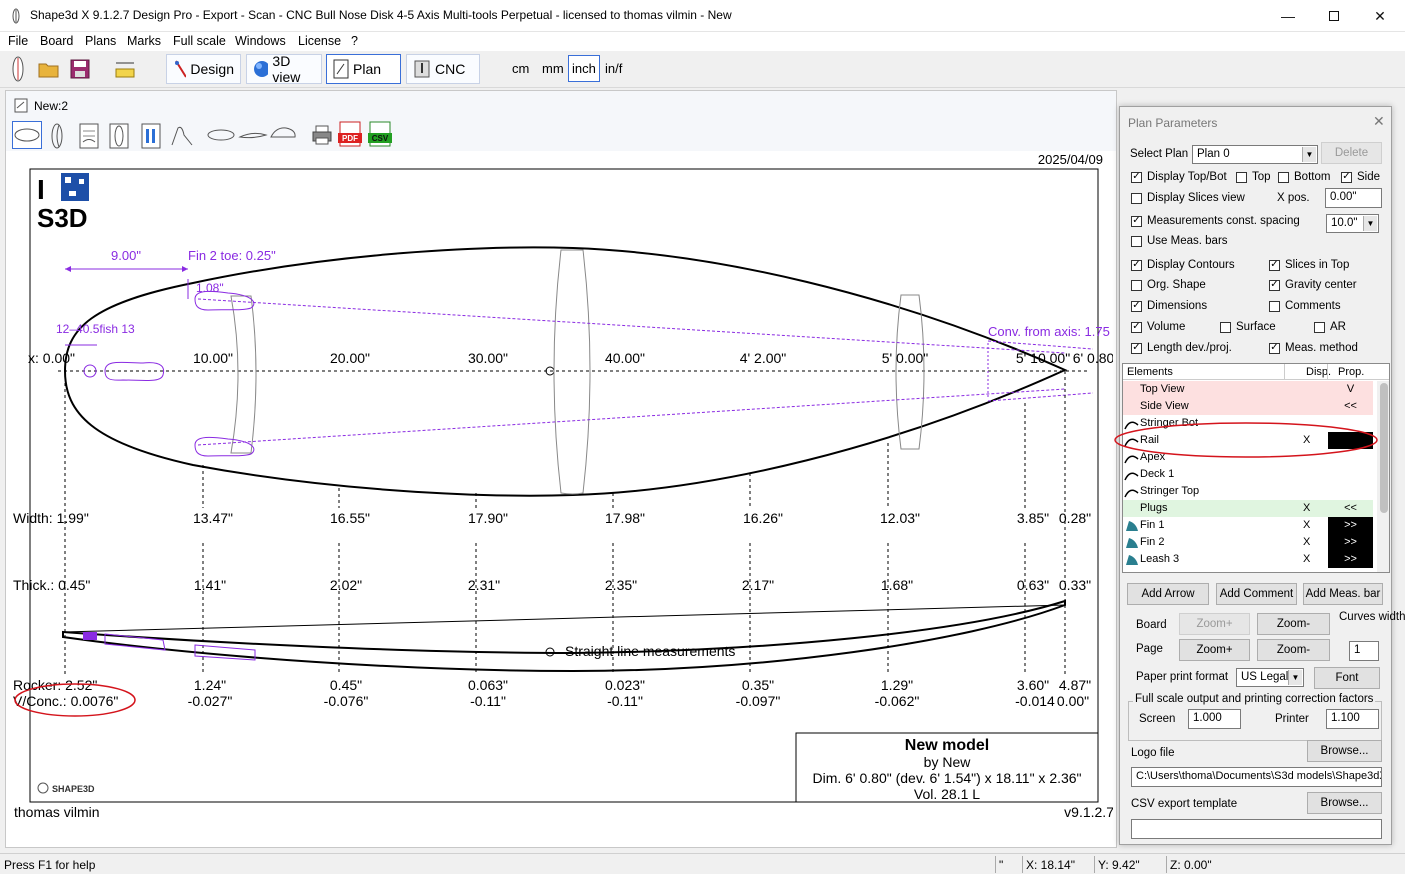 The image size is (1405, 874). What do you see at coordinates (1270, 677) in the screenshot?
I see `paper-format-dropdown: US Legal ▼` at bounding box center [1270, 677].